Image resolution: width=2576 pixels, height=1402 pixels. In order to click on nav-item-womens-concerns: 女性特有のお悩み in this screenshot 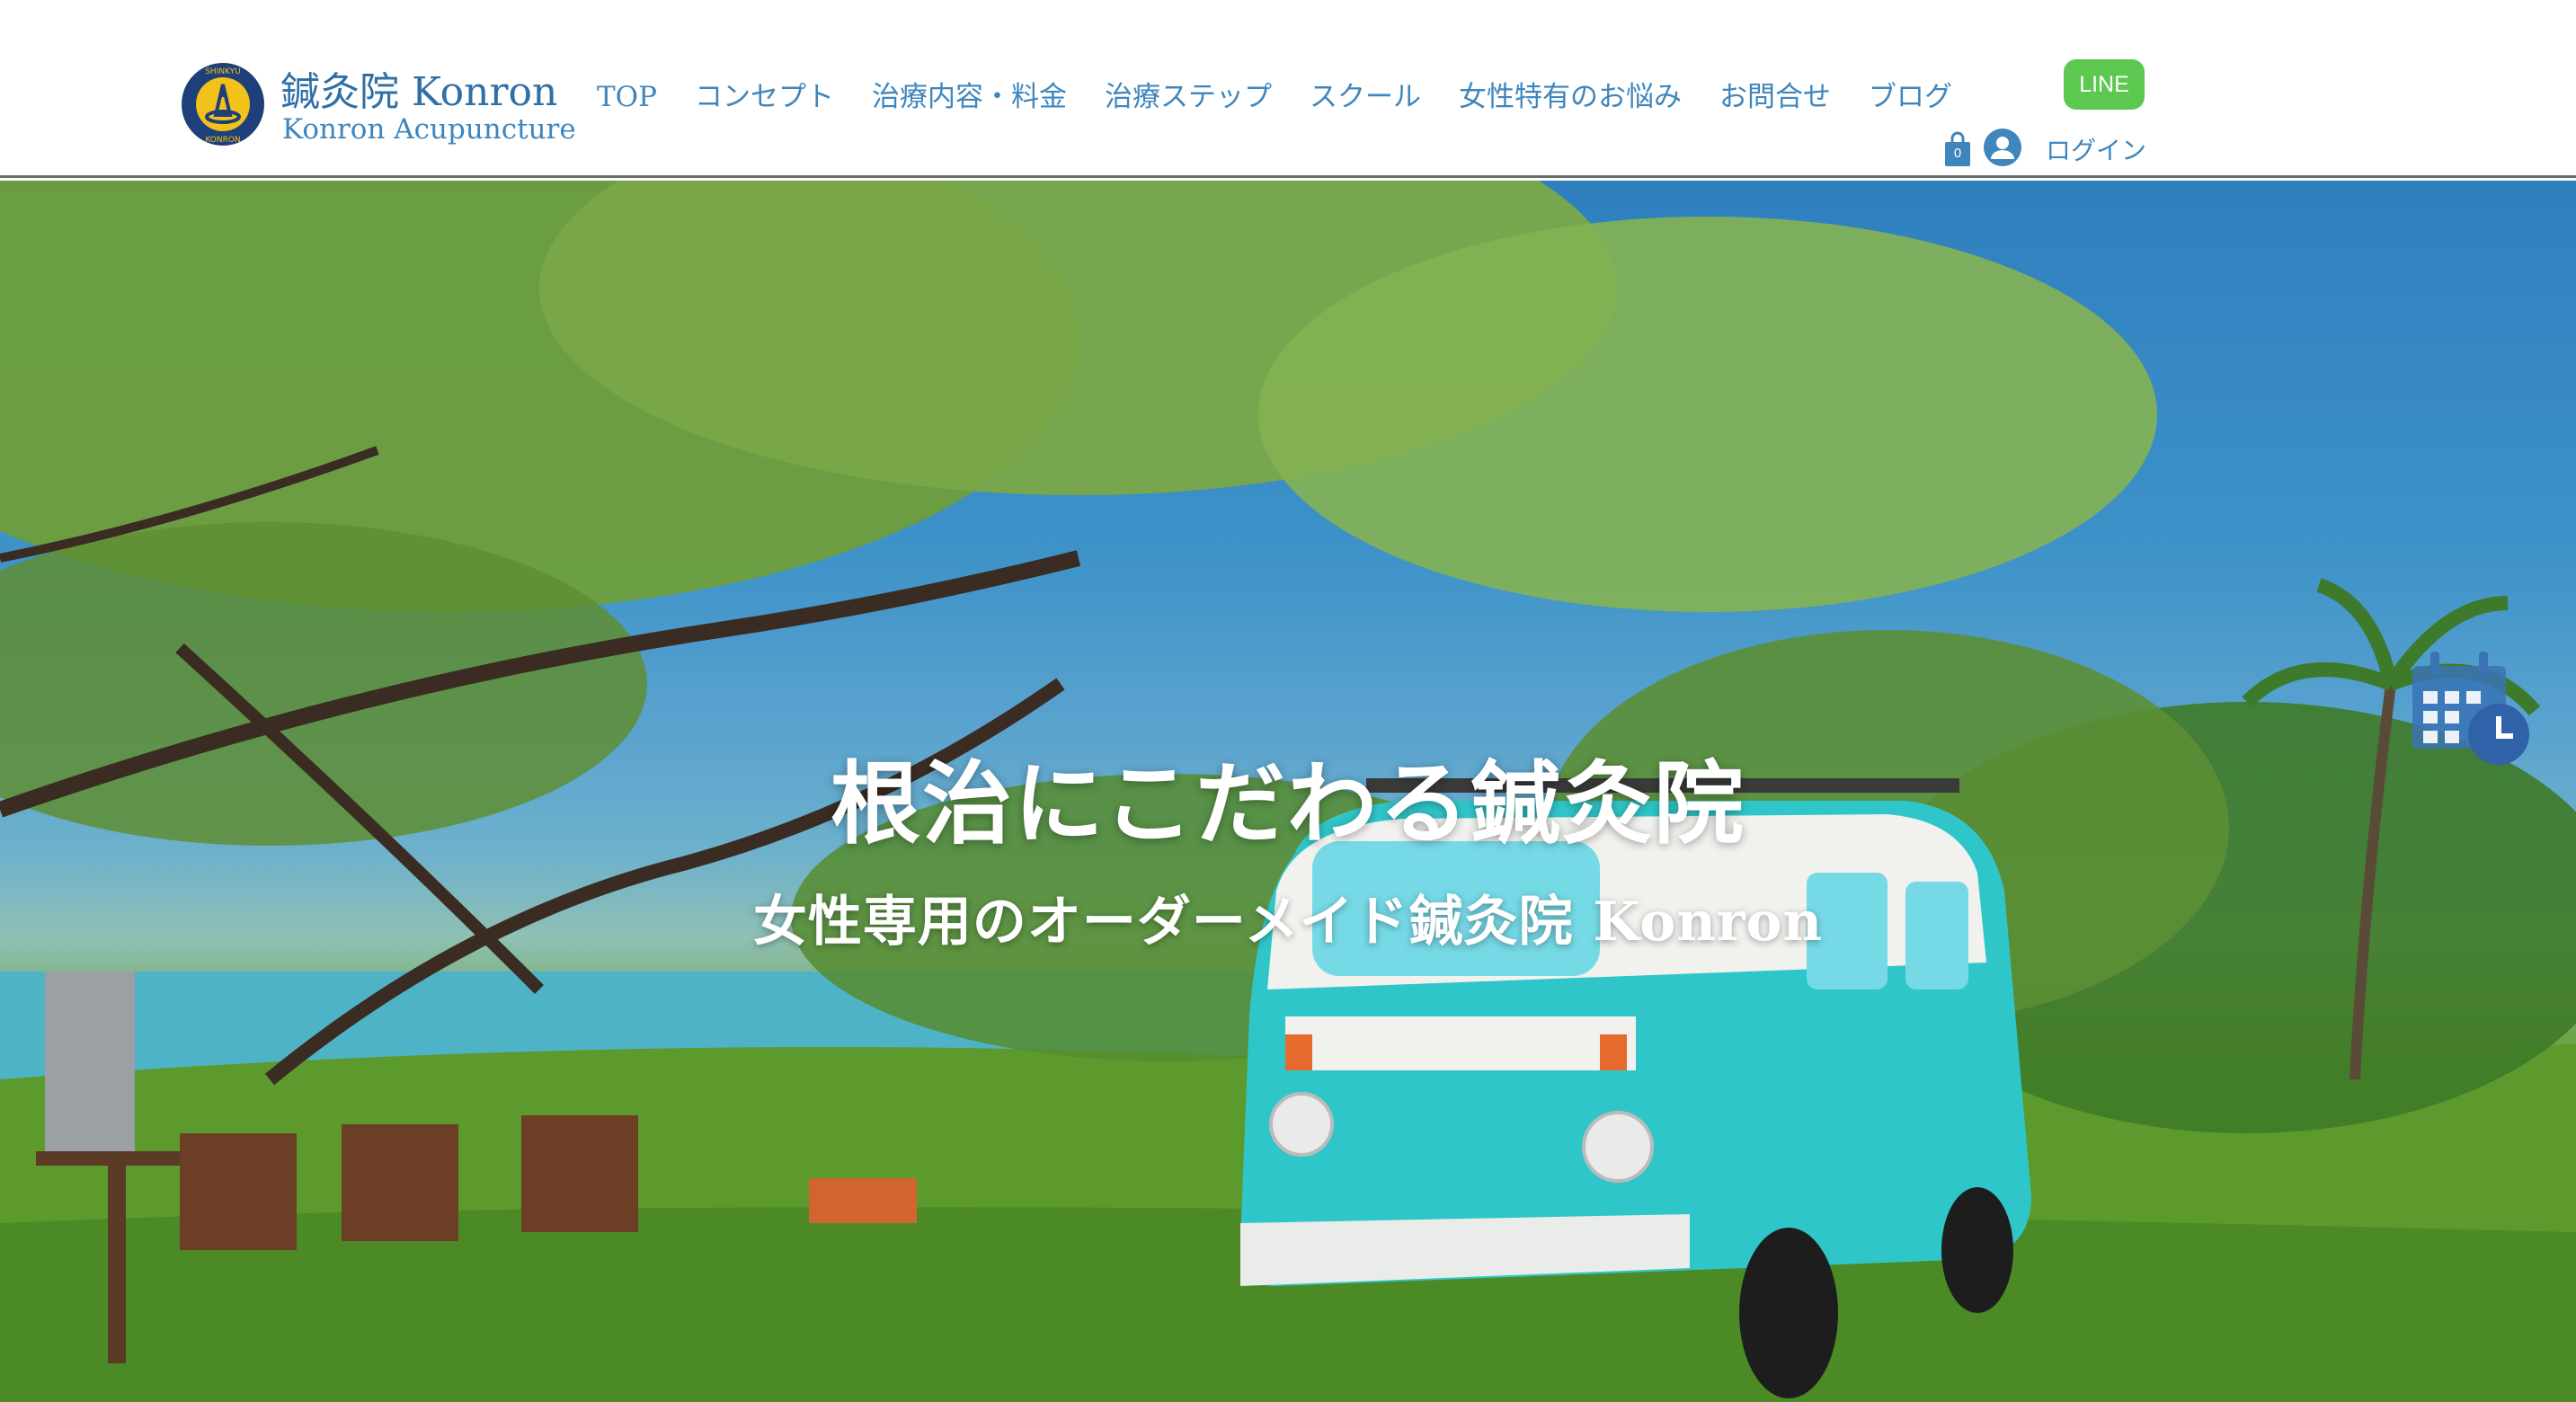, I will do `click(1570, 97)`.